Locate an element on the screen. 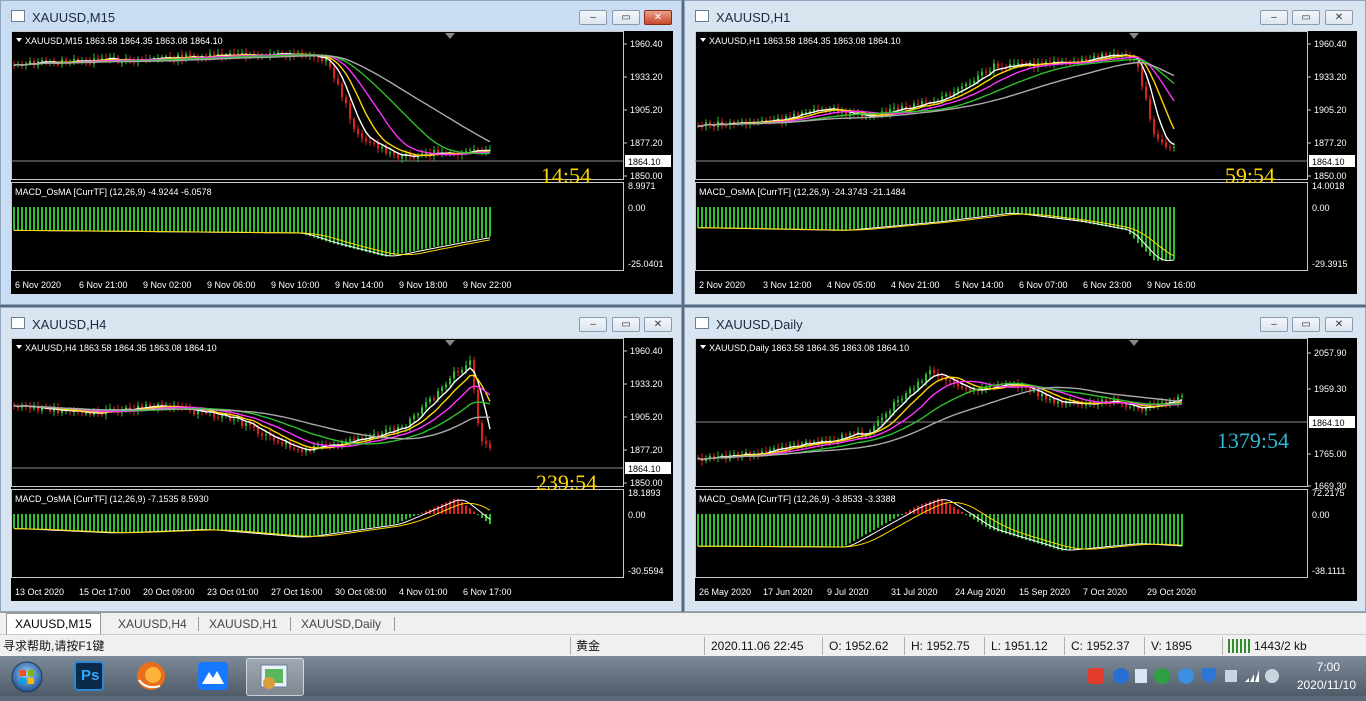  price-plot-frame is located at coordinates (317, 105).